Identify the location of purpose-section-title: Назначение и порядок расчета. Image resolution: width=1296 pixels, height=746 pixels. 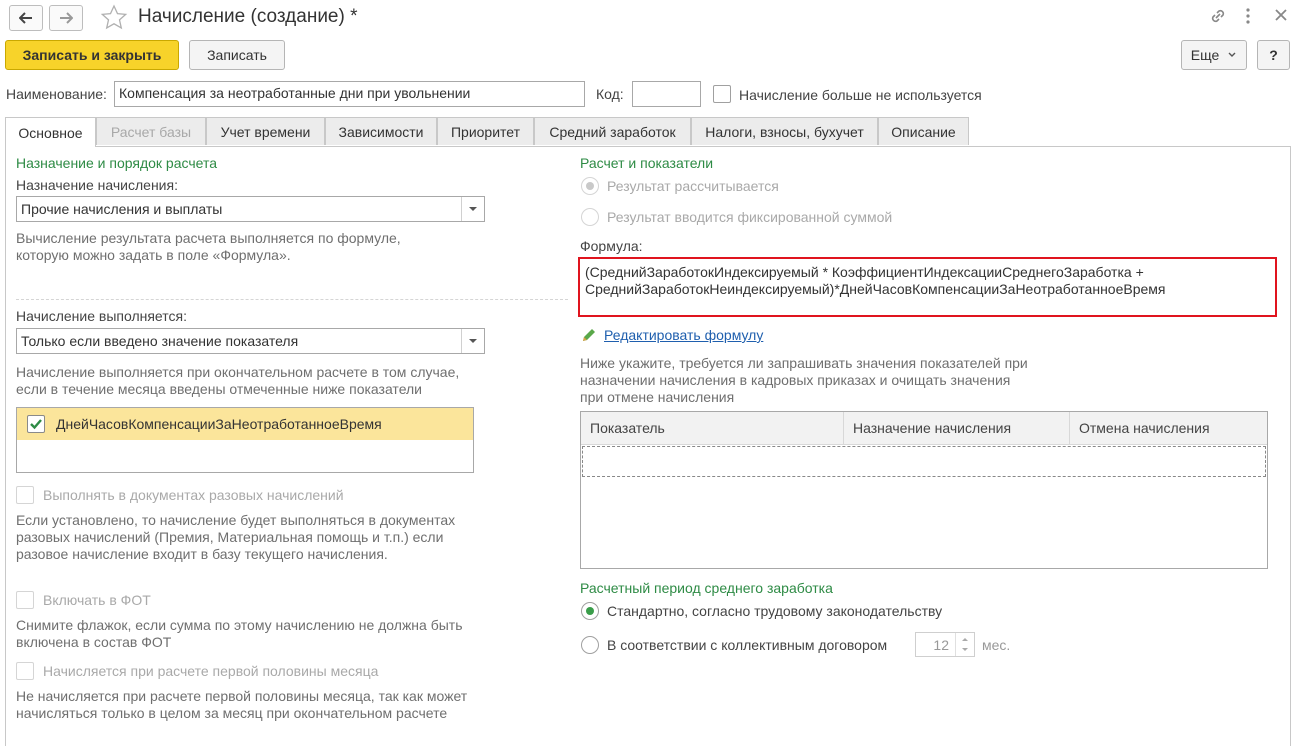
(117, 163).